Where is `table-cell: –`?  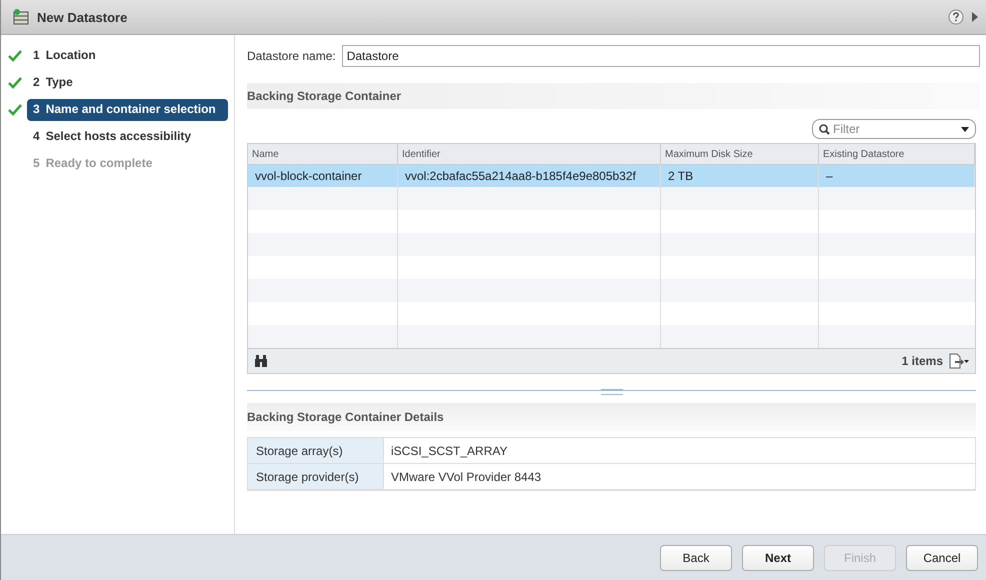 table-cell: – is located at coordinates (897, 176).